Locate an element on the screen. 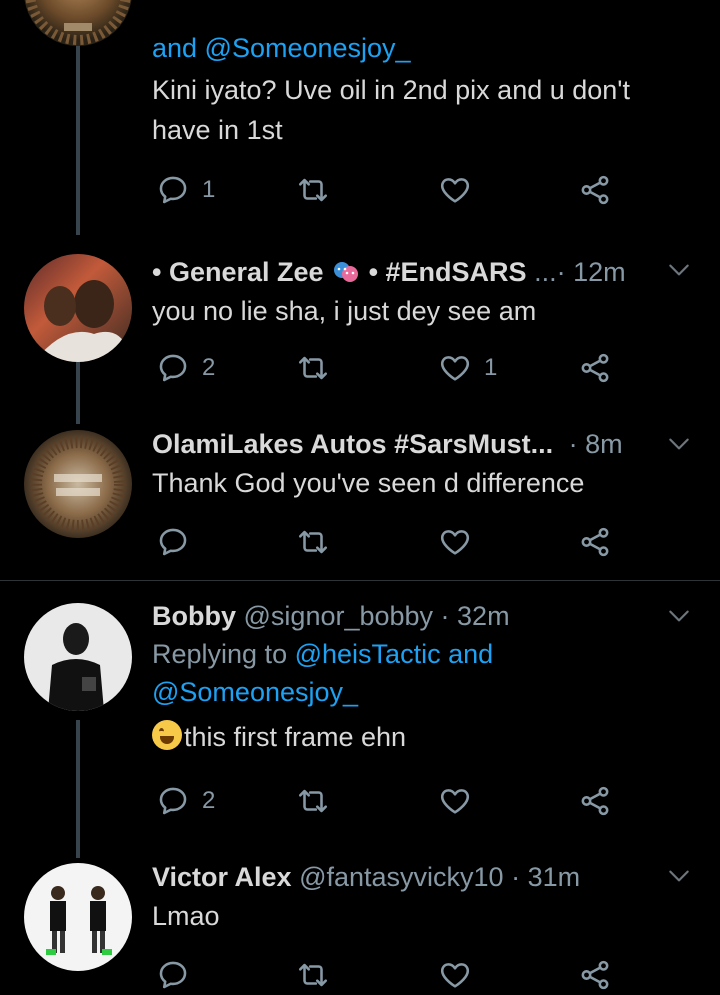  tweet-header: • General Zee • #EndSARS ...· 12m is located at coordinates (421, 272).